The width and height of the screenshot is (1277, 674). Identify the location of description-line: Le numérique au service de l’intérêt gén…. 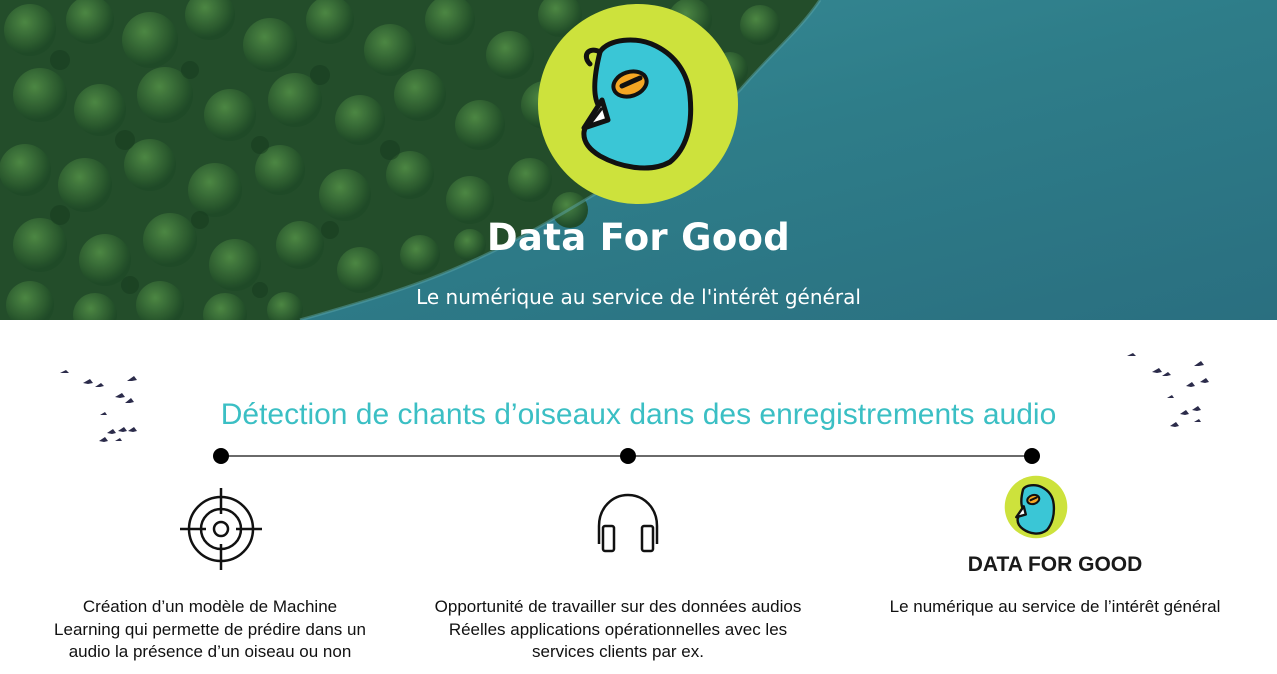
(1055, 606).